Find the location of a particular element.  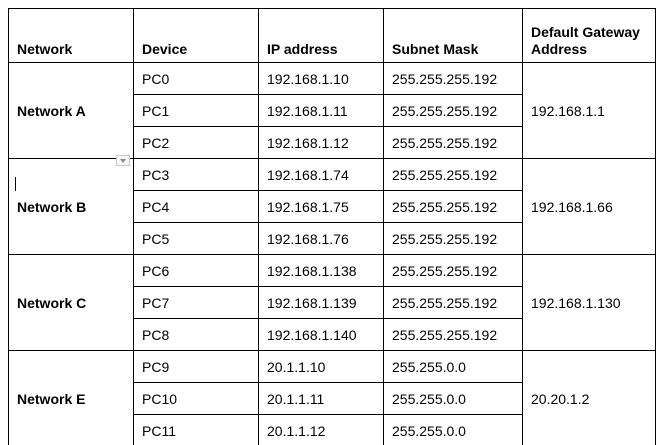

chevron-down-icon is located at coordinates (123, 160).